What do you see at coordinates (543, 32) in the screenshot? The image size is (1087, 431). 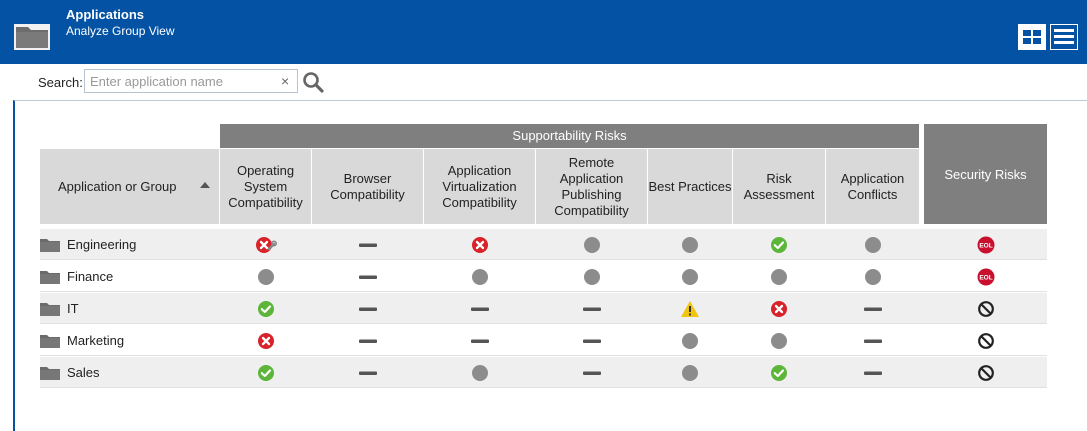 I see `app-header: Applications Analyze Group View` at bounding box center [543, 32].